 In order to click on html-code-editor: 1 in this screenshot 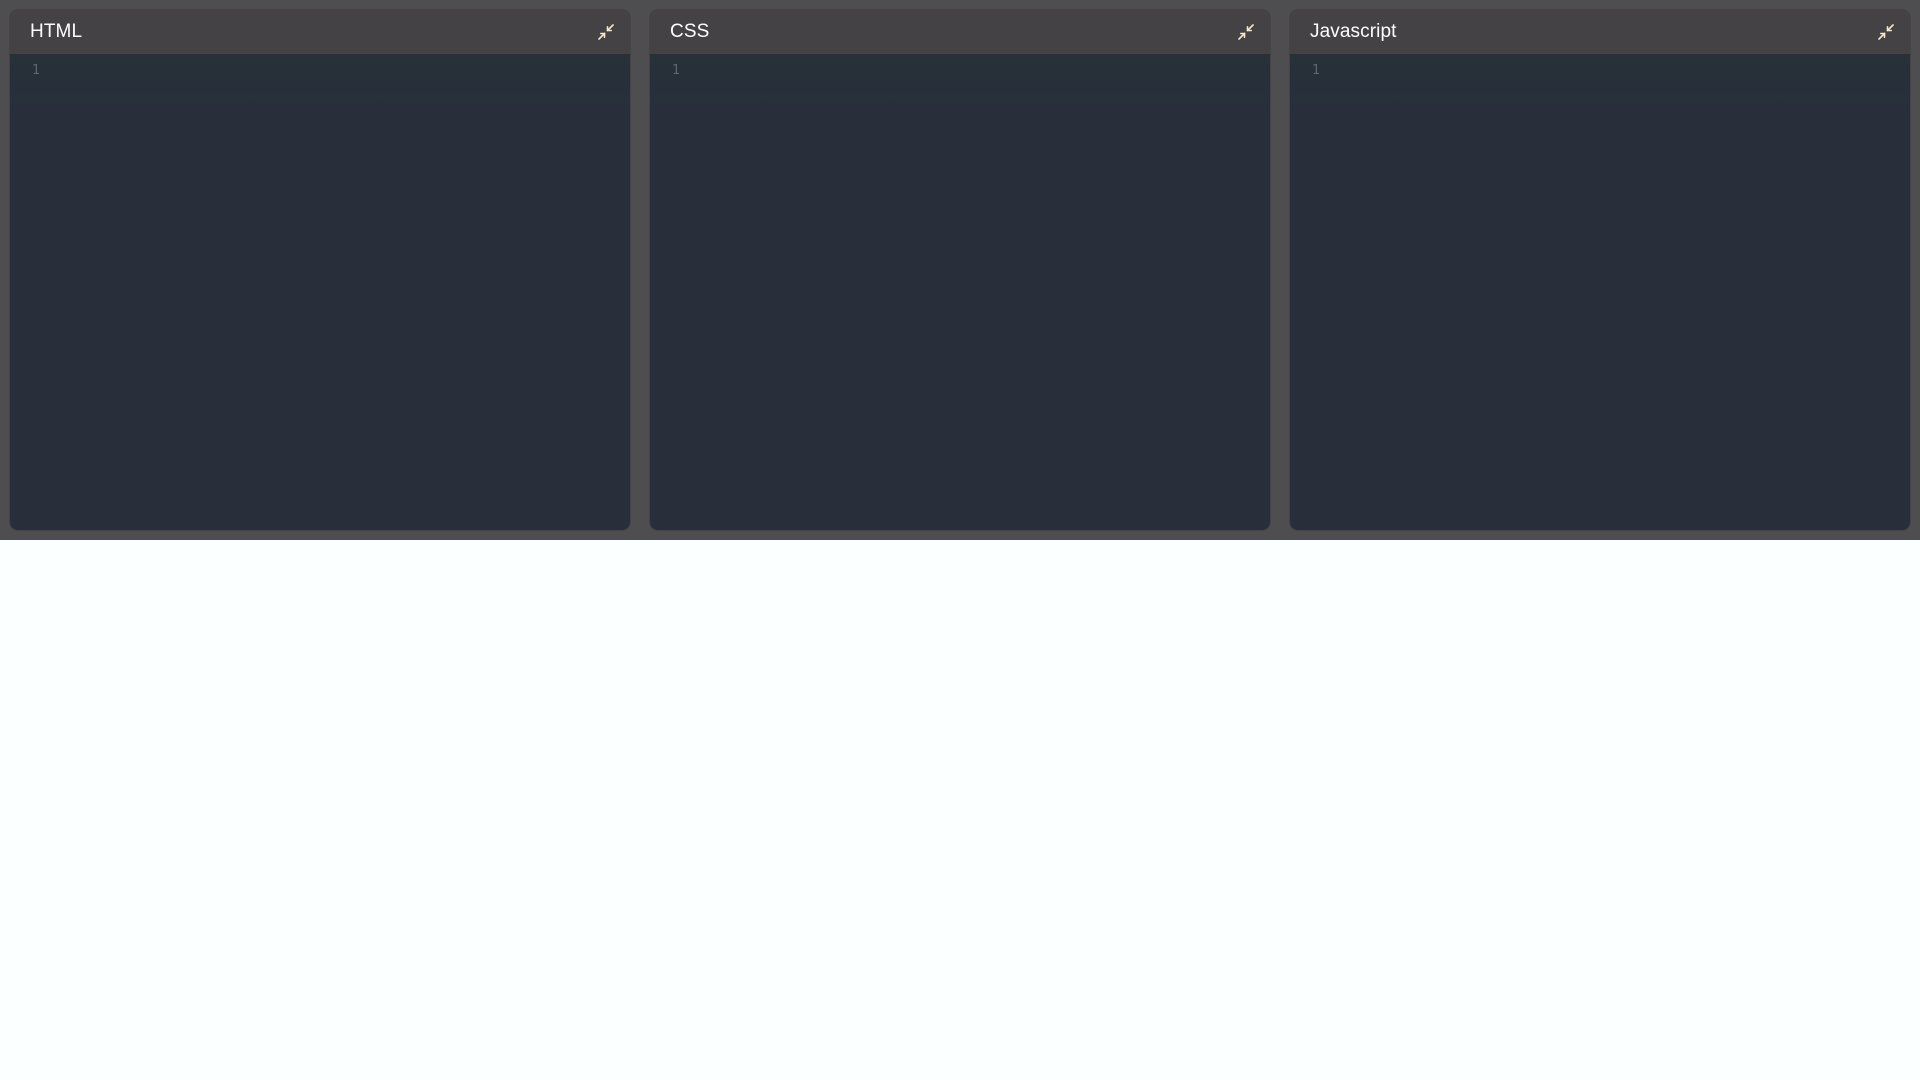, I will do `click(320, 292)`.